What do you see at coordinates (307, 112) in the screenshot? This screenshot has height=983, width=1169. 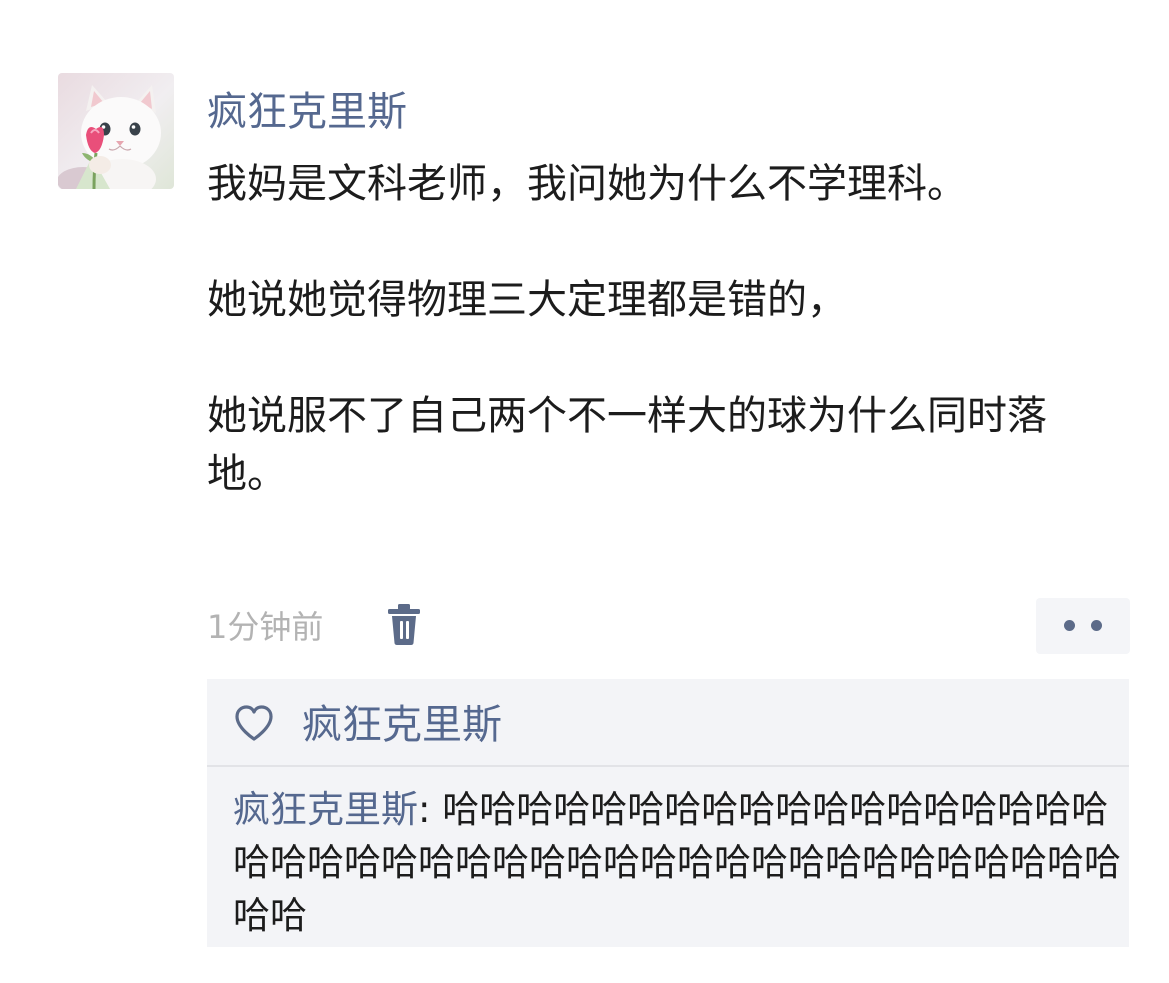 I see `post-author-name: 疯狂克里斯` at bounding box center [307, 112].